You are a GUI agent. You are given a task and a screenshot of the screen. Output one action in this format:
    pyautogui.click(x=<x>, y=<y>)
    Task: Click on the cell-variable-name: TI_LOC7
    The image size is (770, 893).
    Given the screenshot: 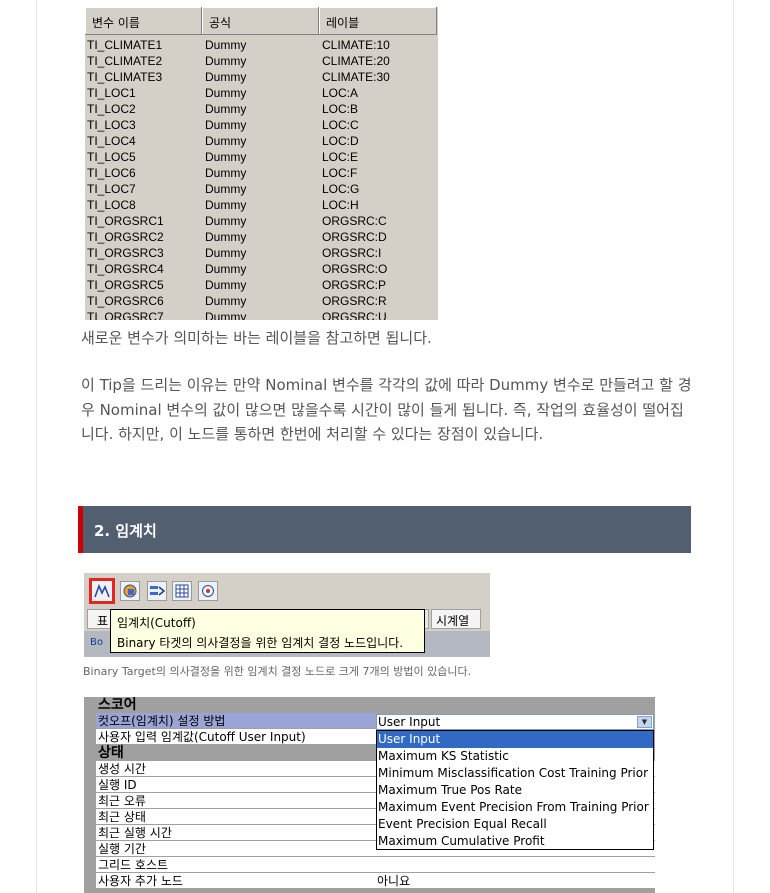 What is the action you would take?
    pyautogui.click(x=111, y=189)
    